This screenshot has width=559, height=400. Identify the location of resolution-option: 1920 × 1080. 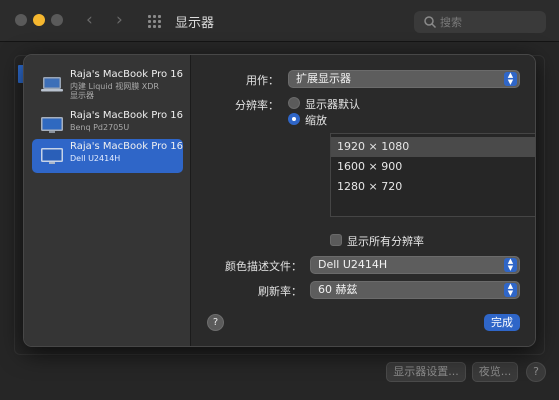
(433, 147).